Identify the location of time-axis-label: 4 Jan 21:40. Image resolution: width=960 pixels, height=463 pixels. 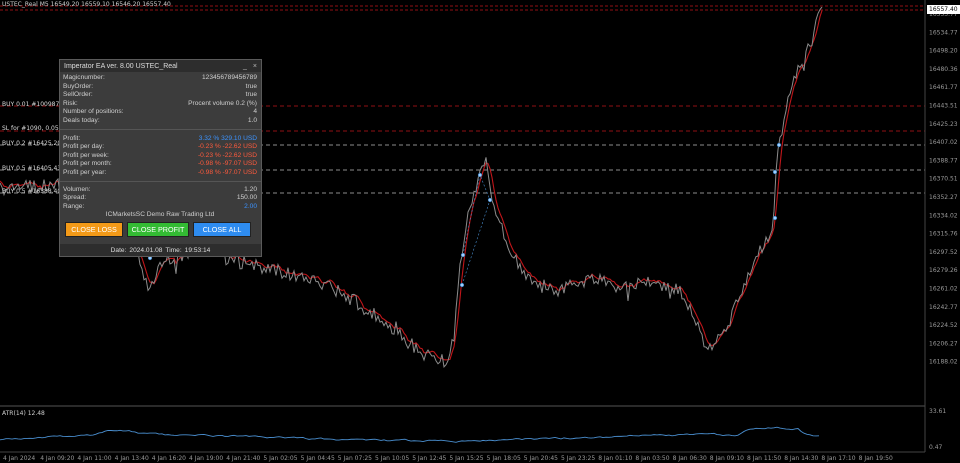
(243, 458).